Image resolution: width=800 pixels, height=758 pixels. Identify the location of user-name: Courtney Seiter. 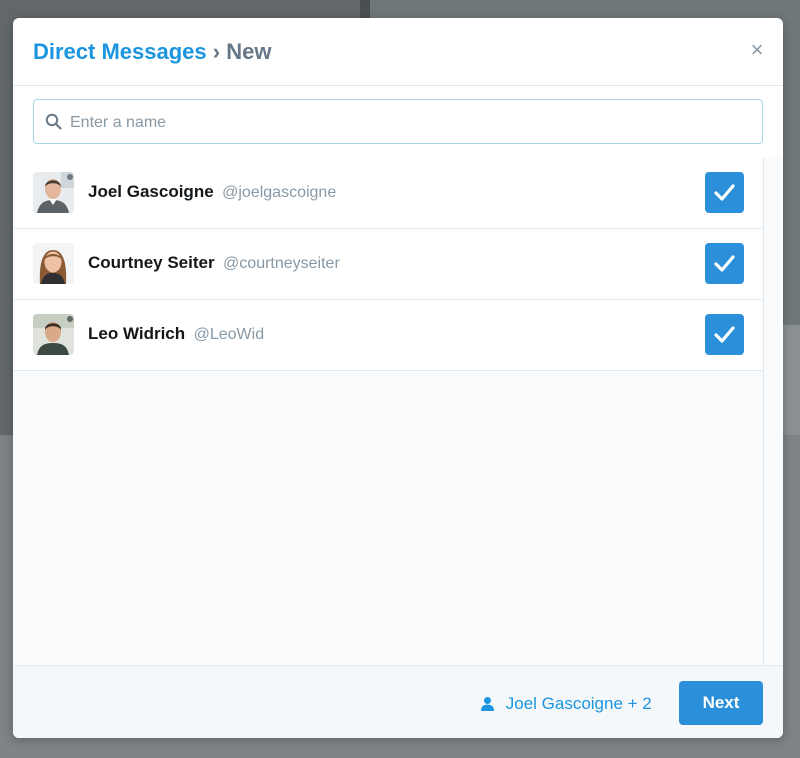
(151, 262).